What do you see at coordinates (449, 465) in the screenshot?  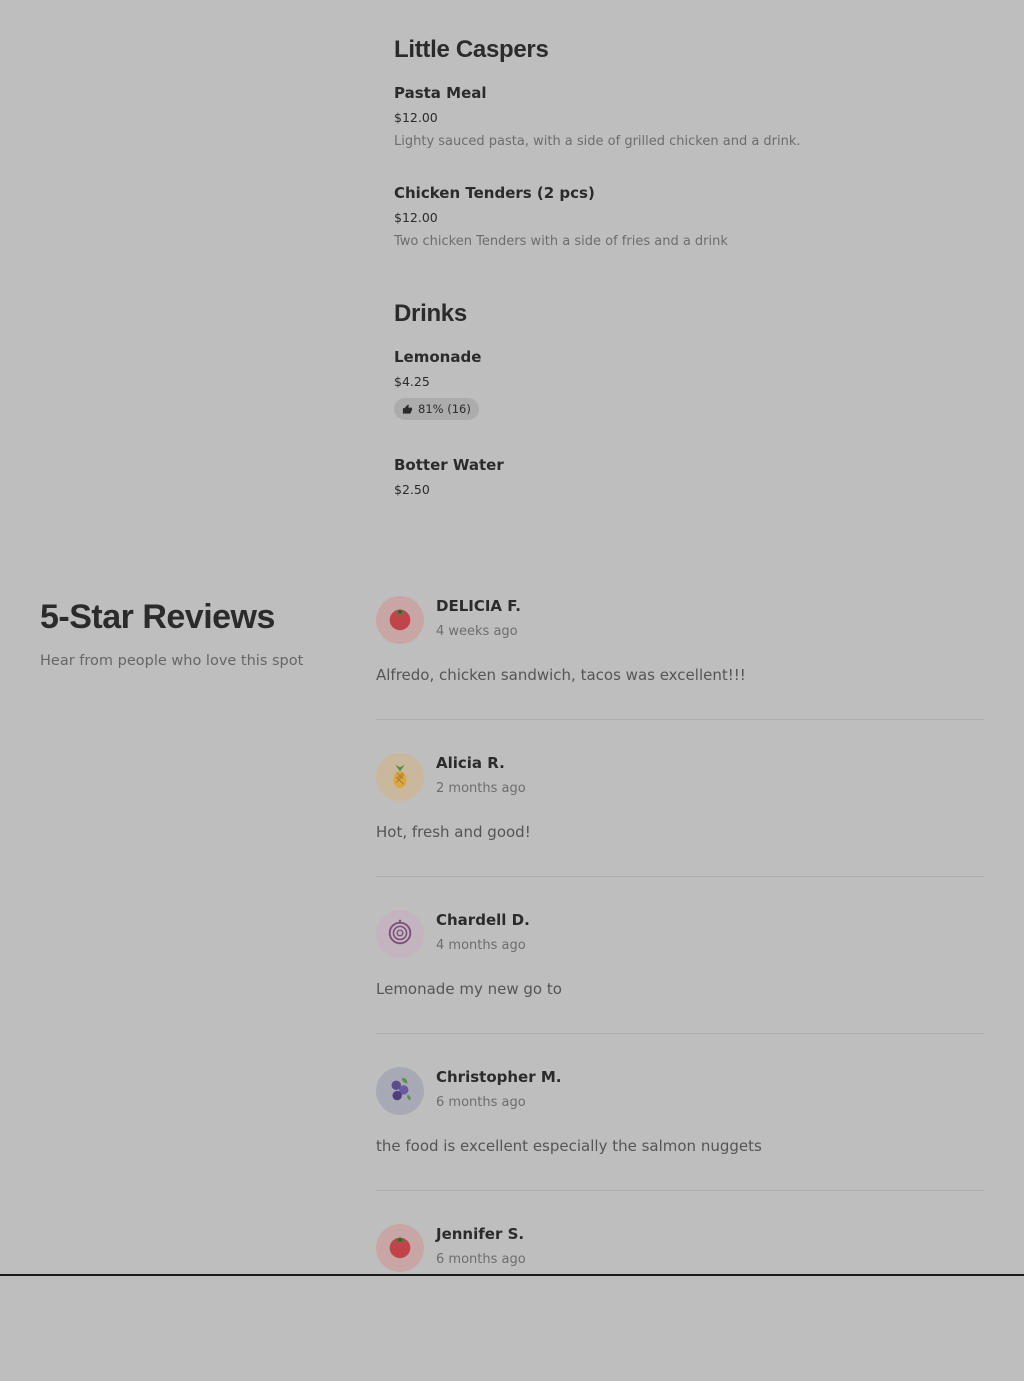 I see `item-name: Botter Water` at bounding box center [449, 465].